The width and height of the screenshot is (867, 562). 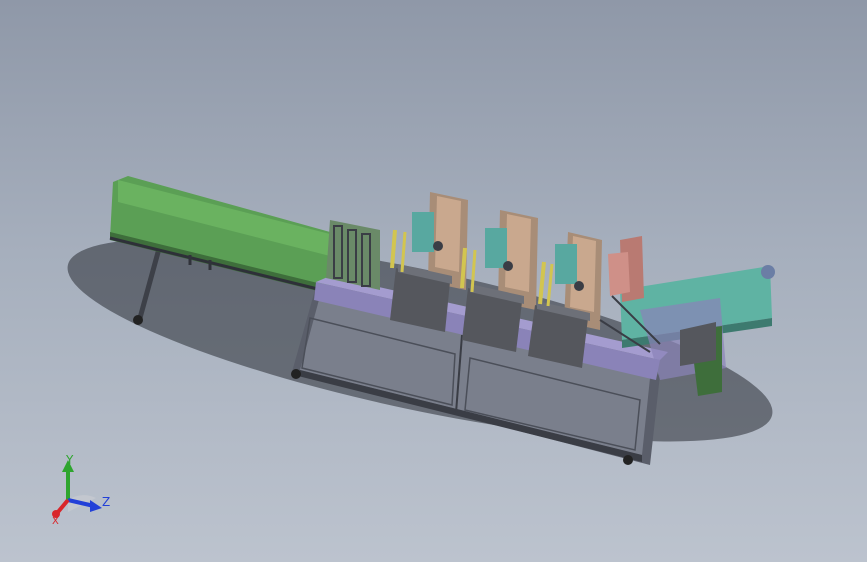 I want to click on axis-label-z: Z, so click(x=106, y=502).